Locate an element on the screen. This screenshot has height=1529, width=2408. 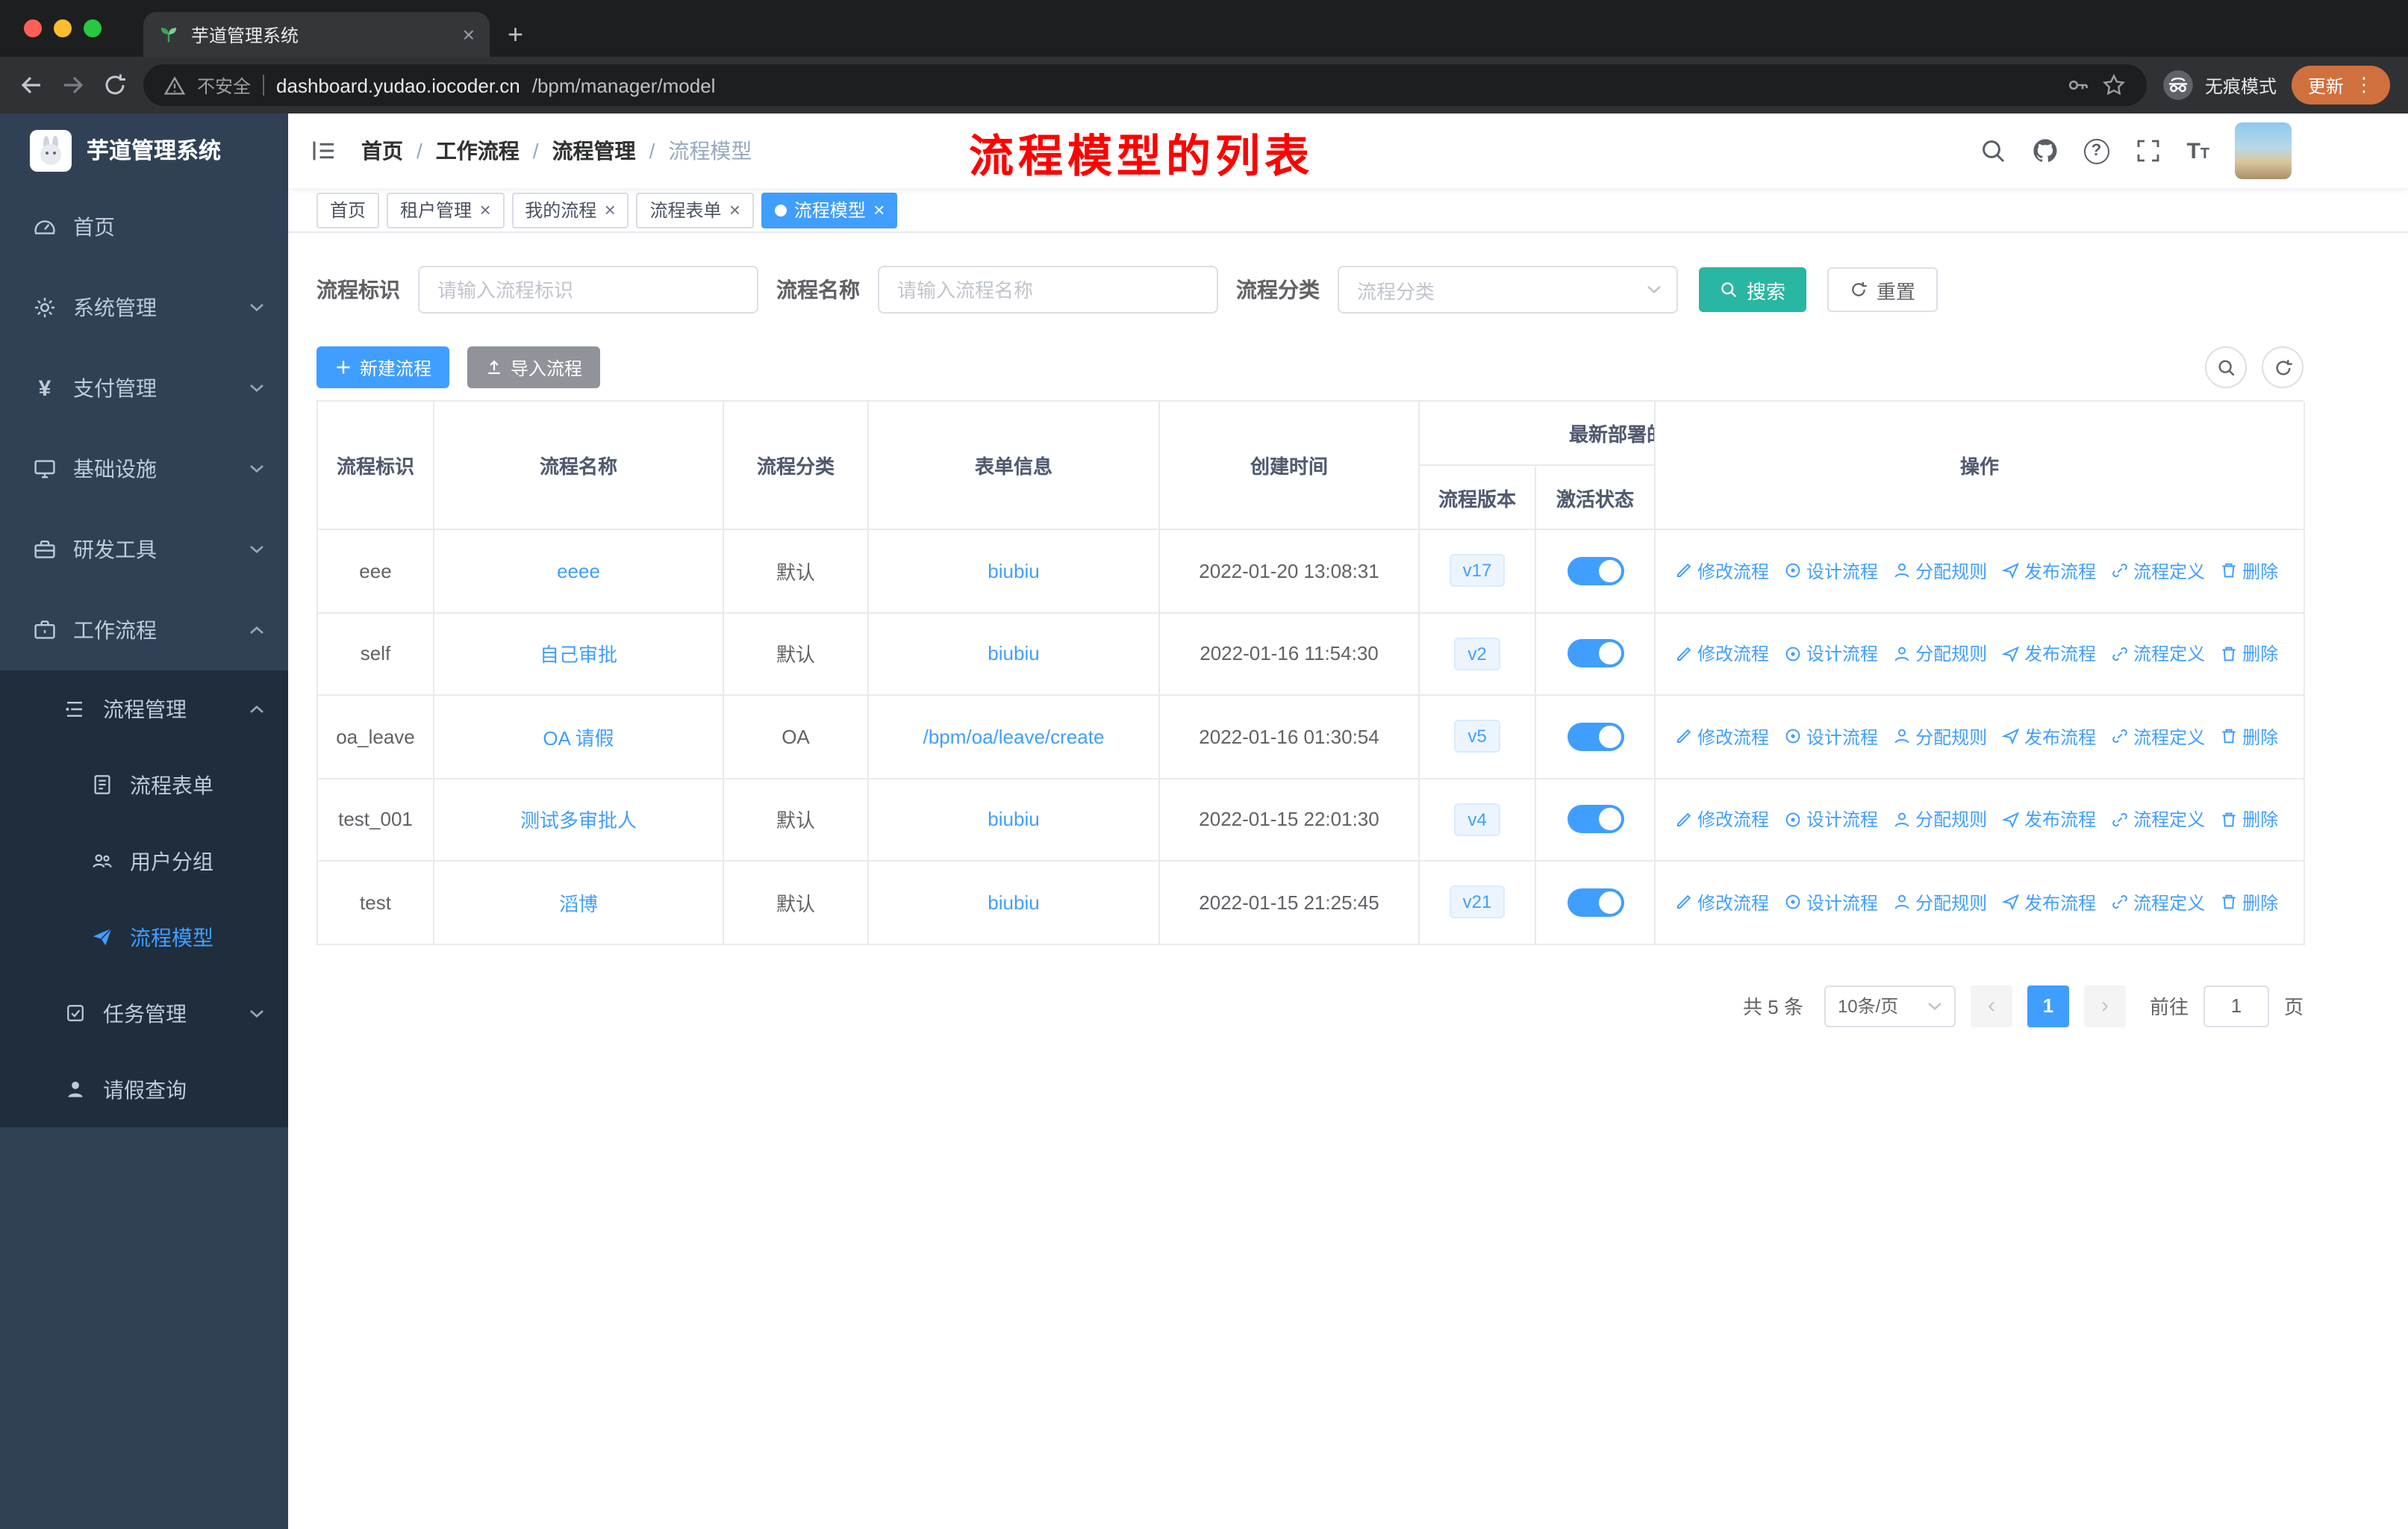
search-button: 搜索 is located at coordinates (1753, 289).